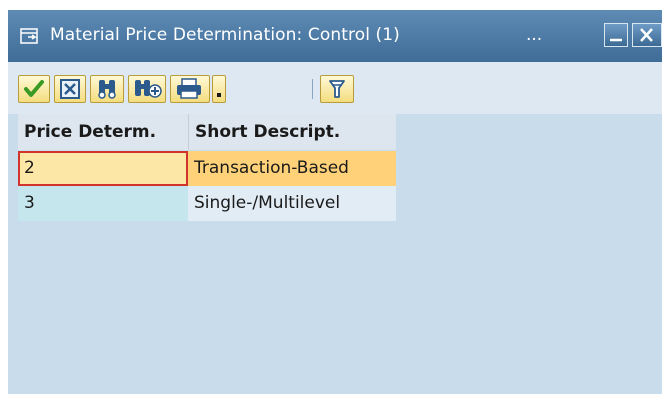  Describe the element at coordinates (292, 168) in the screenshot. I see `short-descript-cell: Transaction-Based` at that location.